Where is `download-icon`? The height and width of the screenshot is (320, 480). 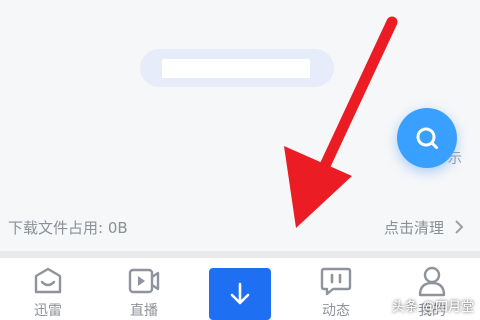
download-icon is located at coordinates (240, 293).